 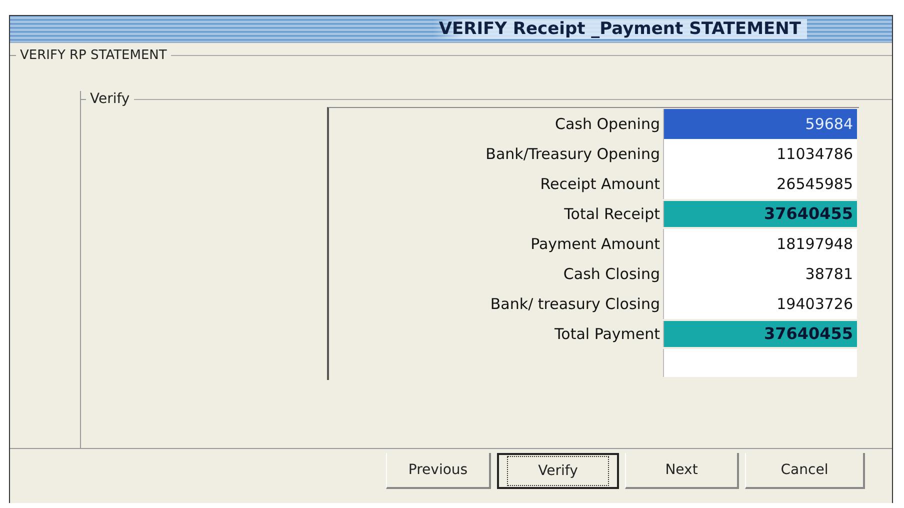 I want to click on field-label: Receipt Amount, so click(x=600, y=184).